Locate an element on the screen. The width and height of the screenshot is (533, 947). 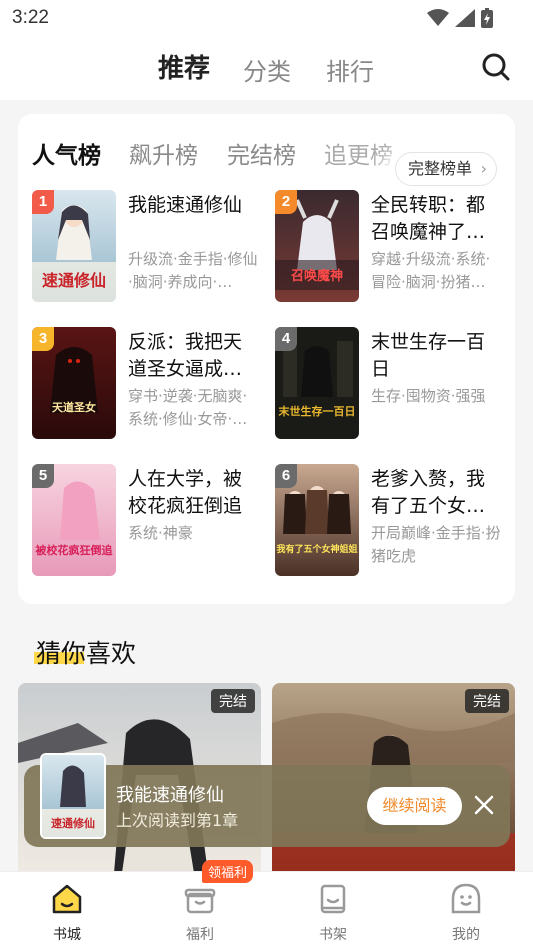
bottom-nav: 书城 福利 书架 我的 is located at coordinates (266, 909).